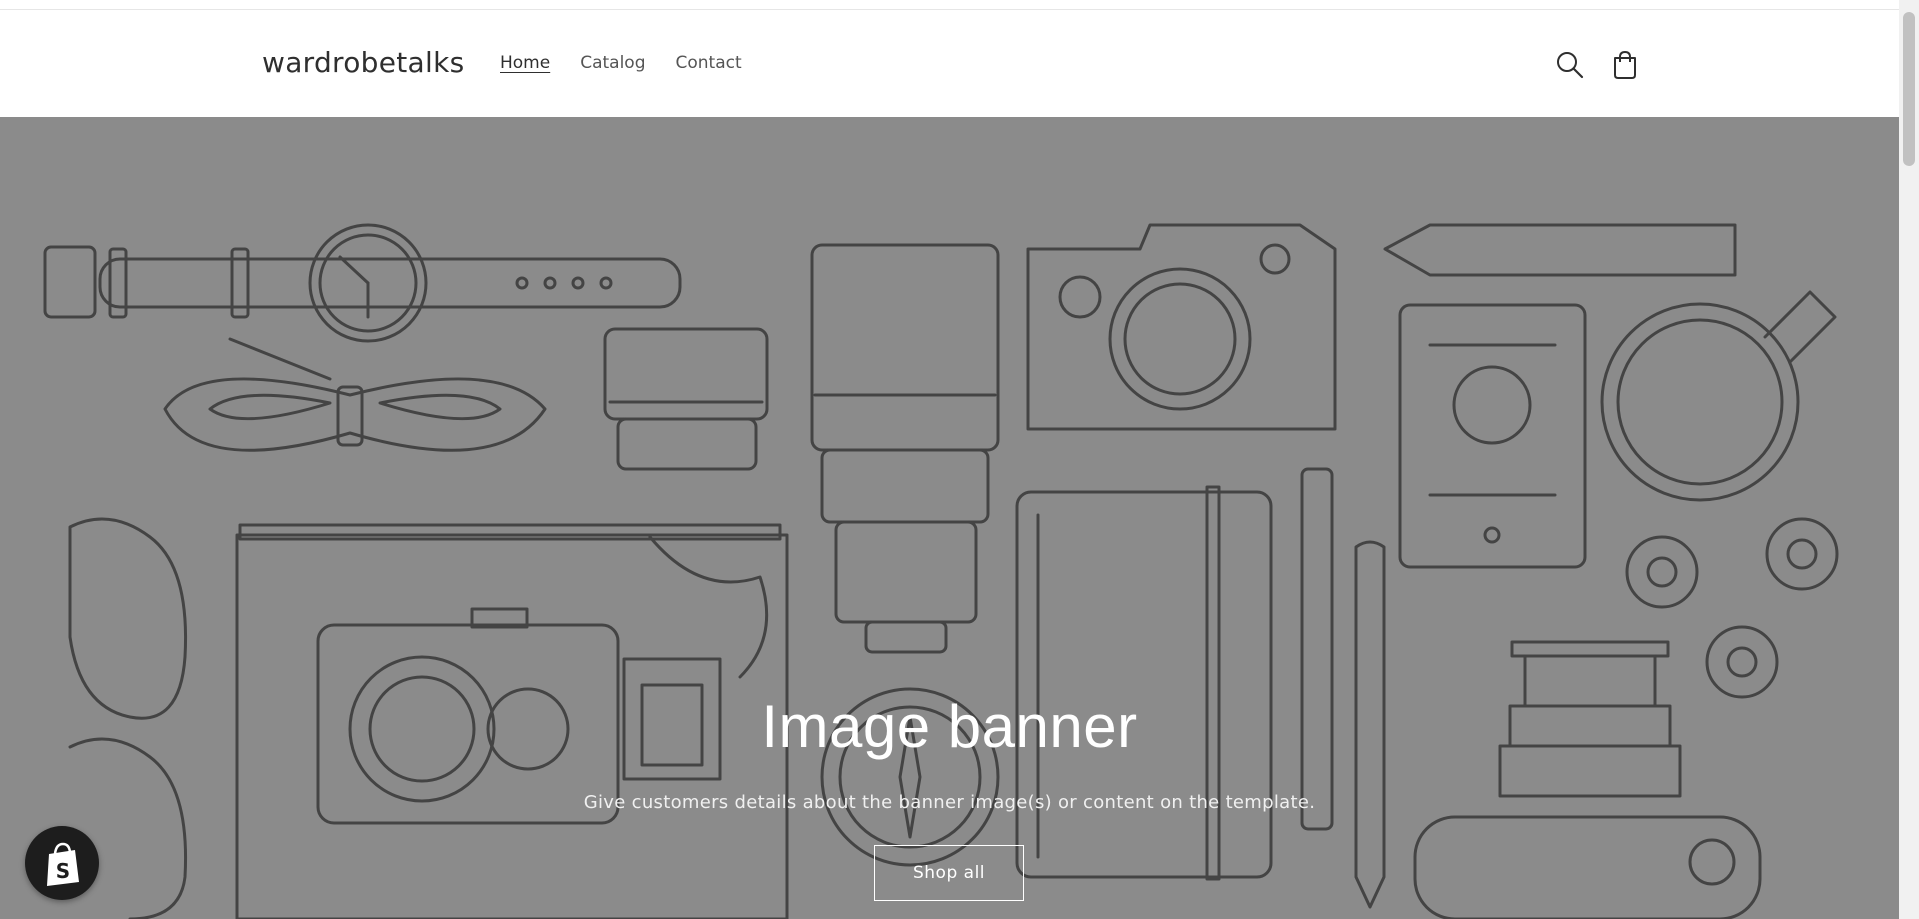  Describe the element at coordinates (686, 399) in the screenshot. I see `lens-small-illustration` at that location.